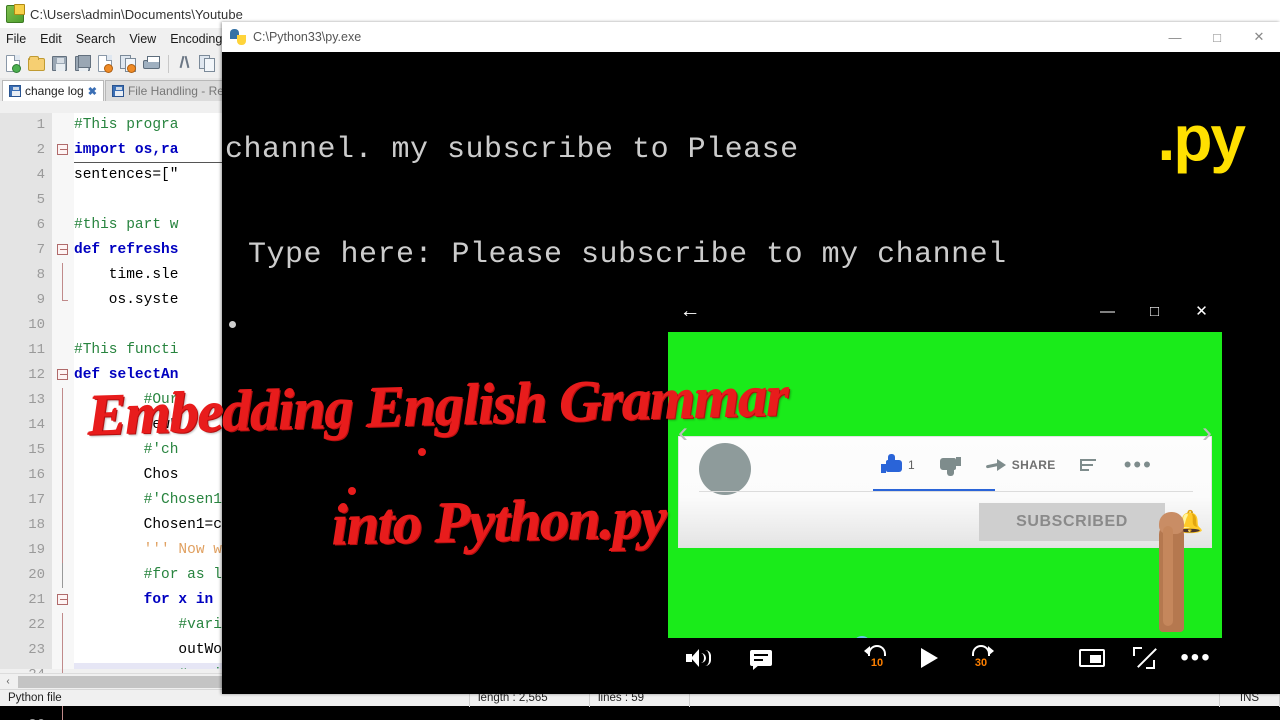 This screenshot has width=1280, height=720. Describe the element at coordinates (26, 716) in the screenshot. I see `line-number: 26` at that location.